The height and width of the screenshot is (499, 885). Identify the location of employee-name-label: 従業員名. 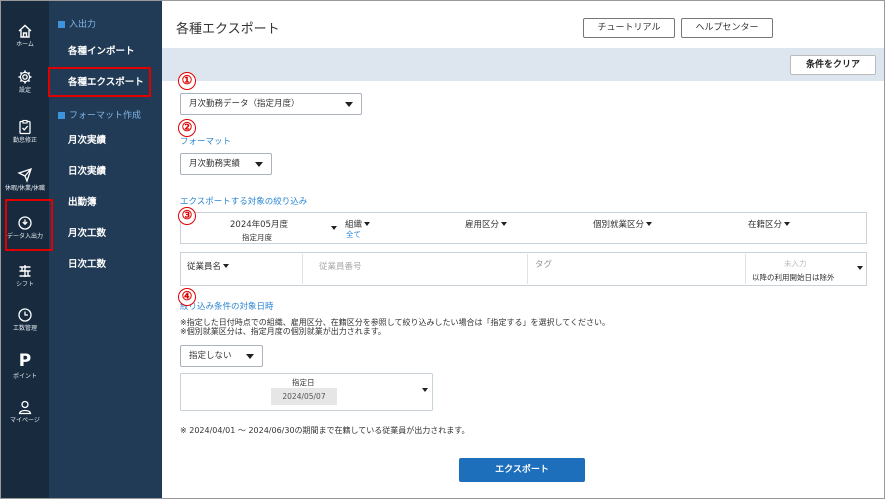
(204, 267).